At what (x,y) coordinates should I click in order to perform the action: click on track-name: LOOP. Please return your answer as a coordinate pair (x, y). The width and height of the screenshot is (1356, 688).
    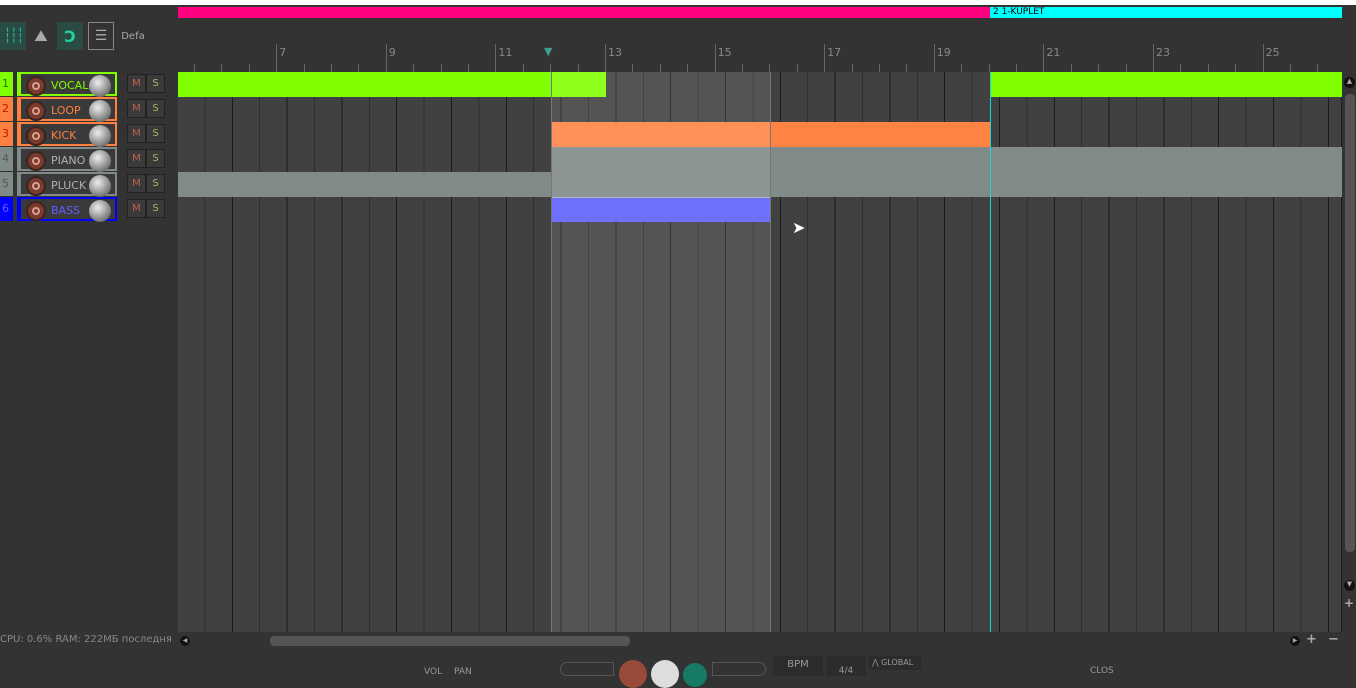
    Looking at the image, I should click on (66, 110).